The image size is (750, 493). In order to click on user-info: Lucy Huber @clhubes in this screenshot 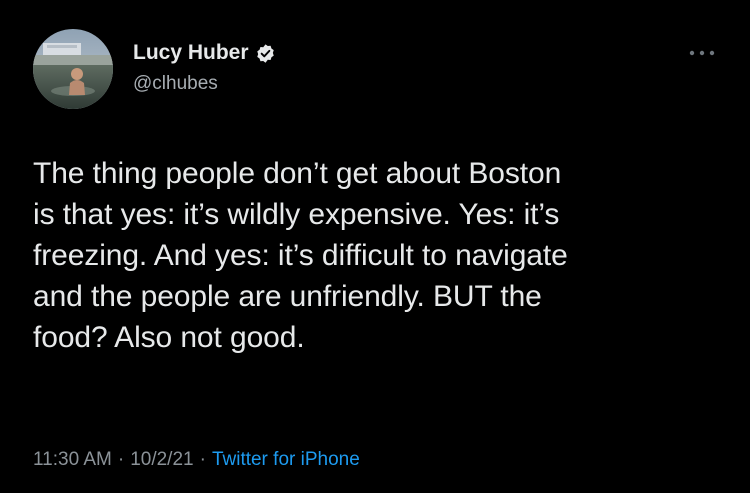, I will do `click(204, 68)`.